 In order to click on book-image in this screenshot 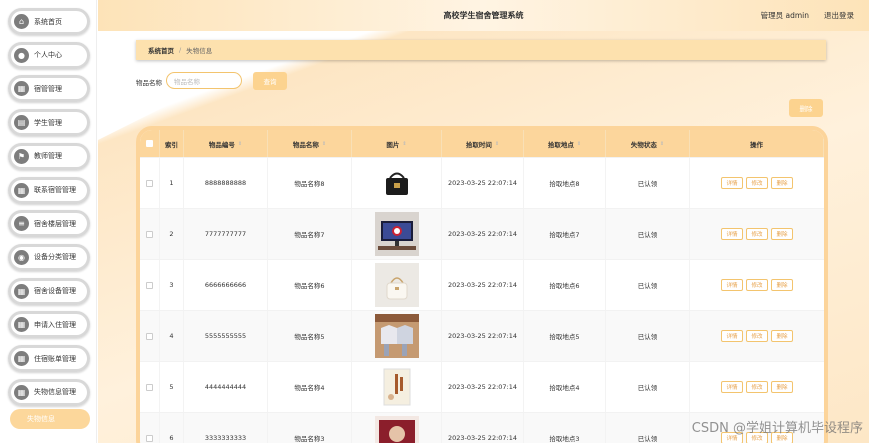, I will do `click(396, 387)`.